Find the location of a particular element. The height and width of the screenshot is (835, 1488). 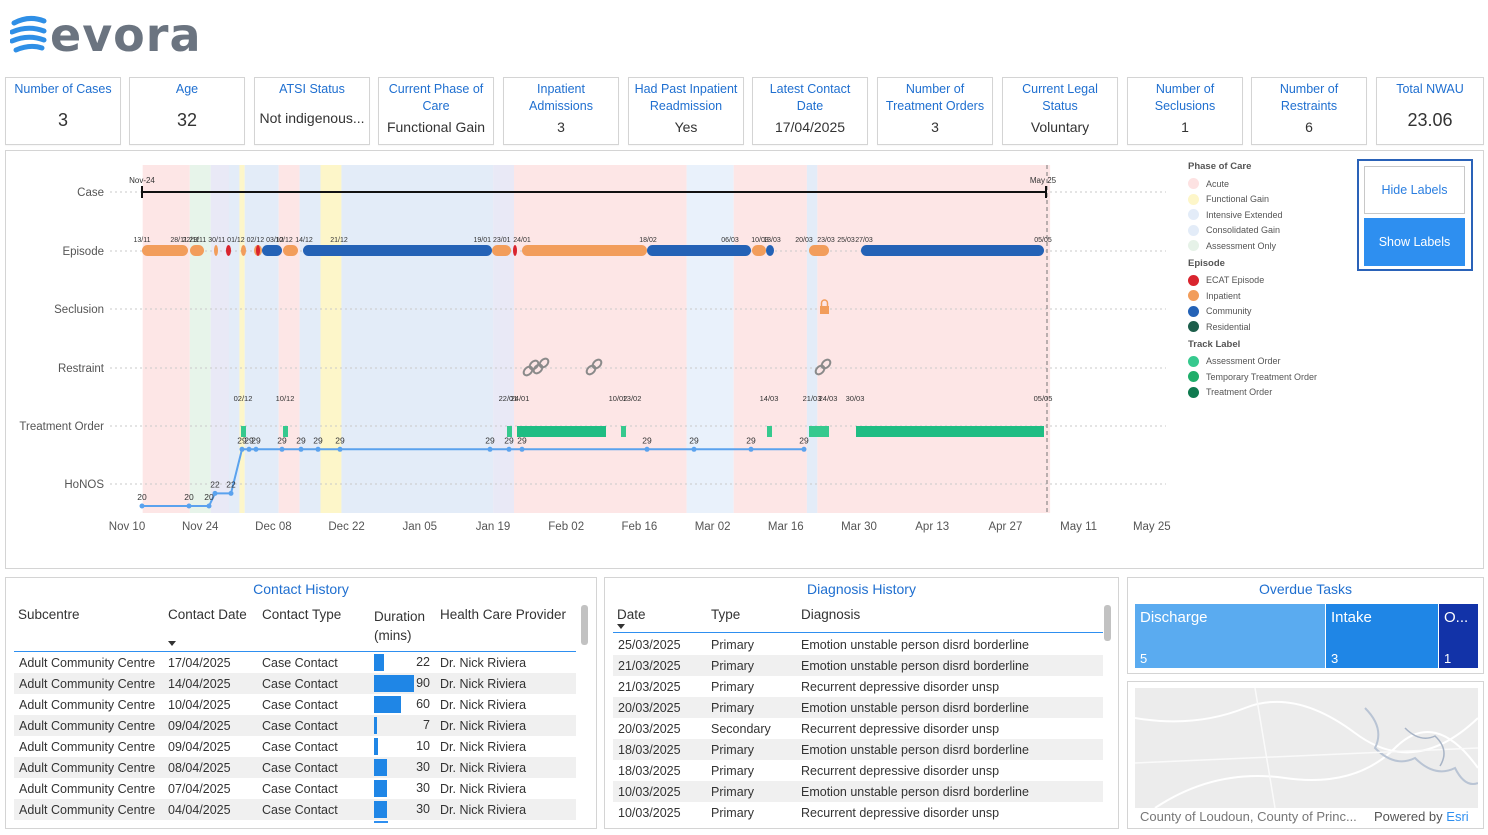

order-date-label: 02/12 is located at coordinates (243, 398).